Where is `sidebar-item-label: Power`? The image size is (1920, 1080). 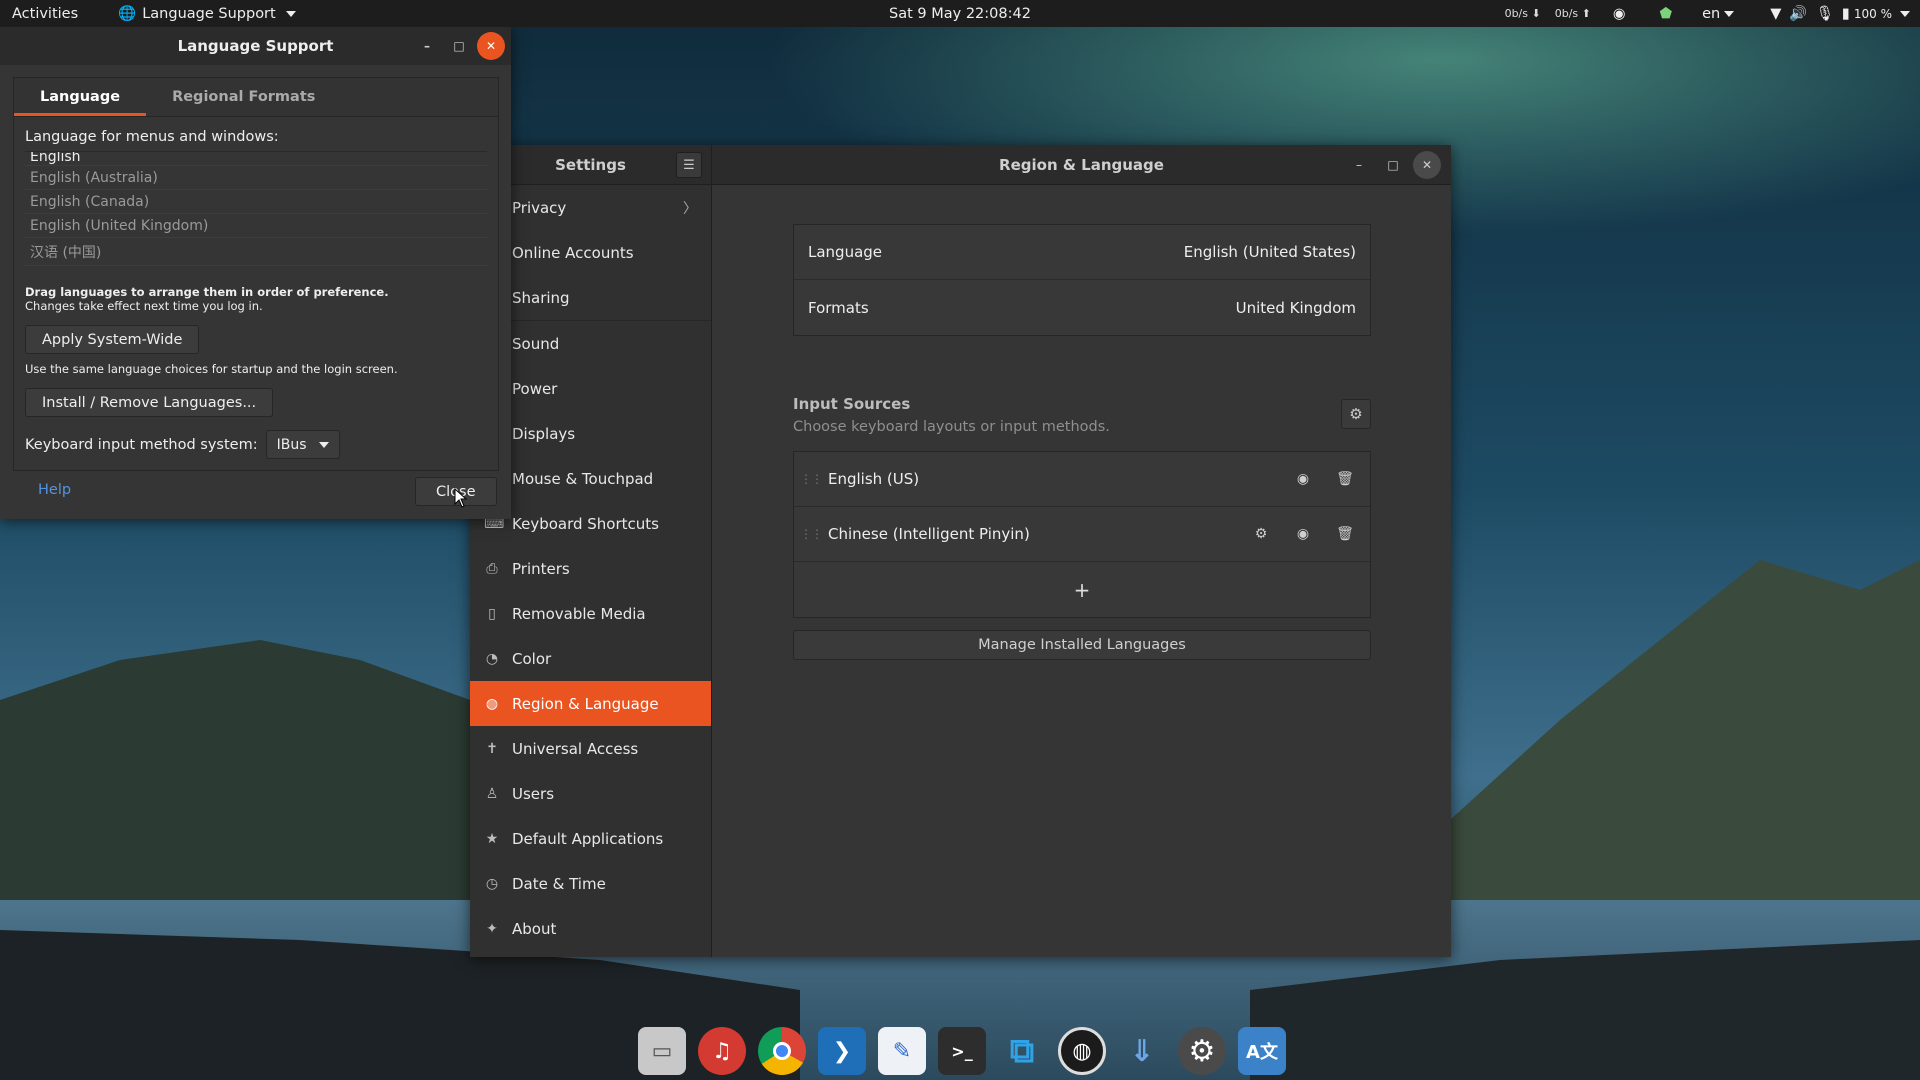 sidebar-item-label: Power is located at coordinates (535, 388).